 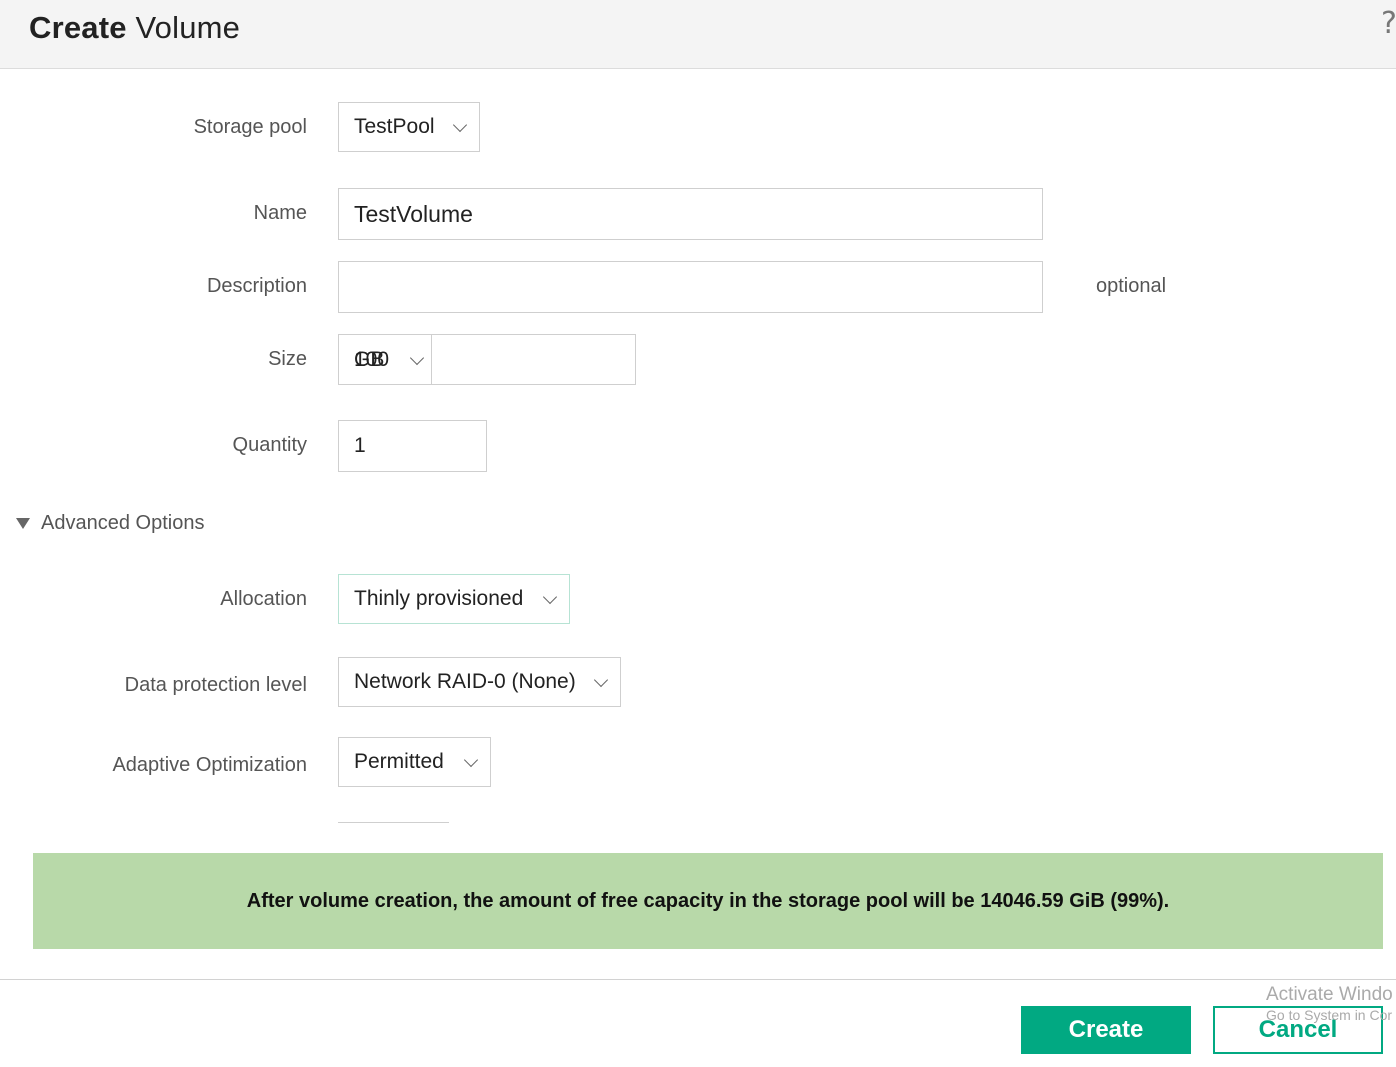 I want to click on size-unit-select: GB 100, so click(x=385, y=359).